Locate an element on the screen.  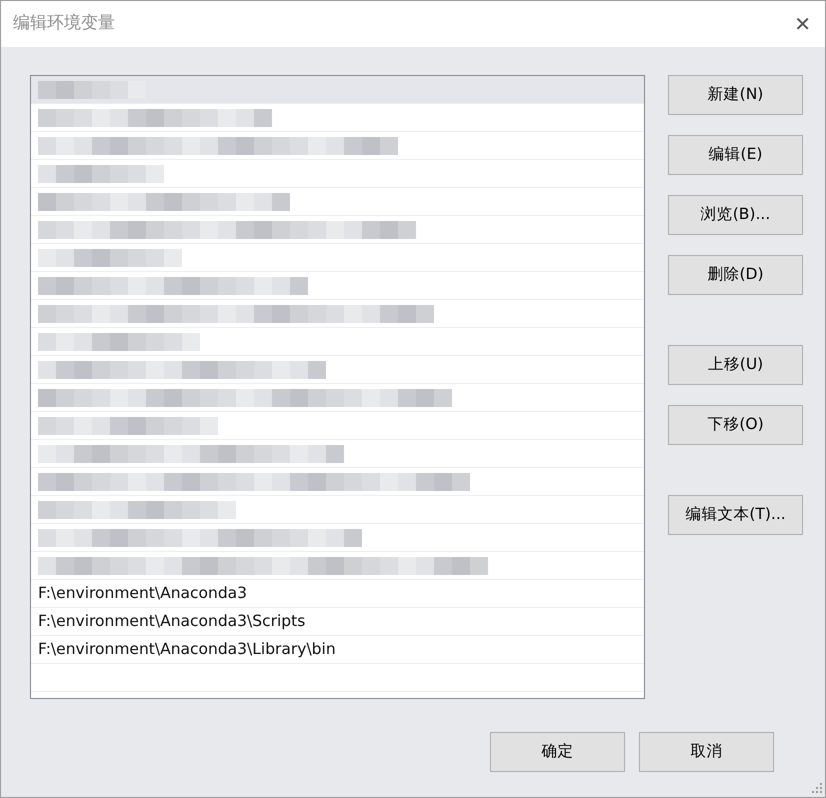
action-button: 上移(U) is located at coordinates (735, 365).